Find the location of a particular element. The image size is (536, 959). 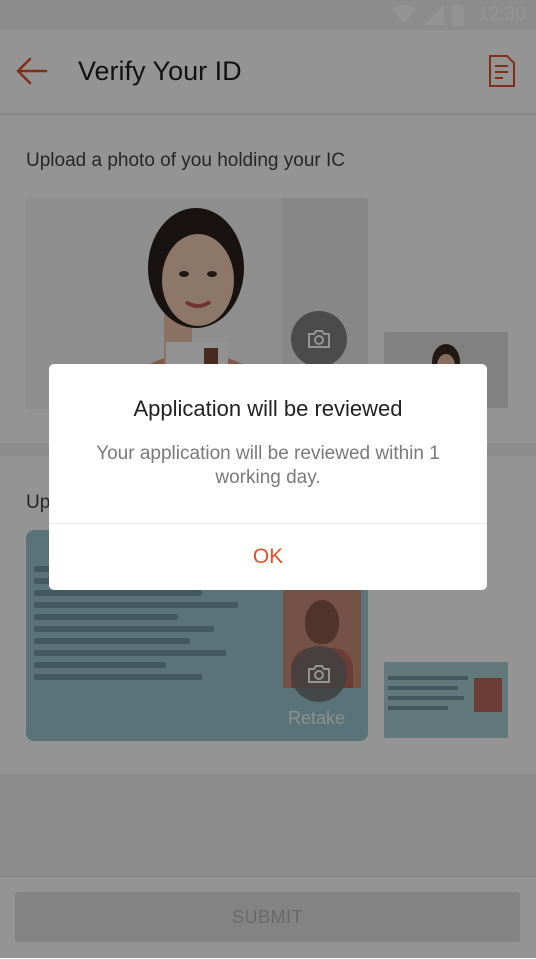

ok-button: OK is located at coordinates (268, 557).